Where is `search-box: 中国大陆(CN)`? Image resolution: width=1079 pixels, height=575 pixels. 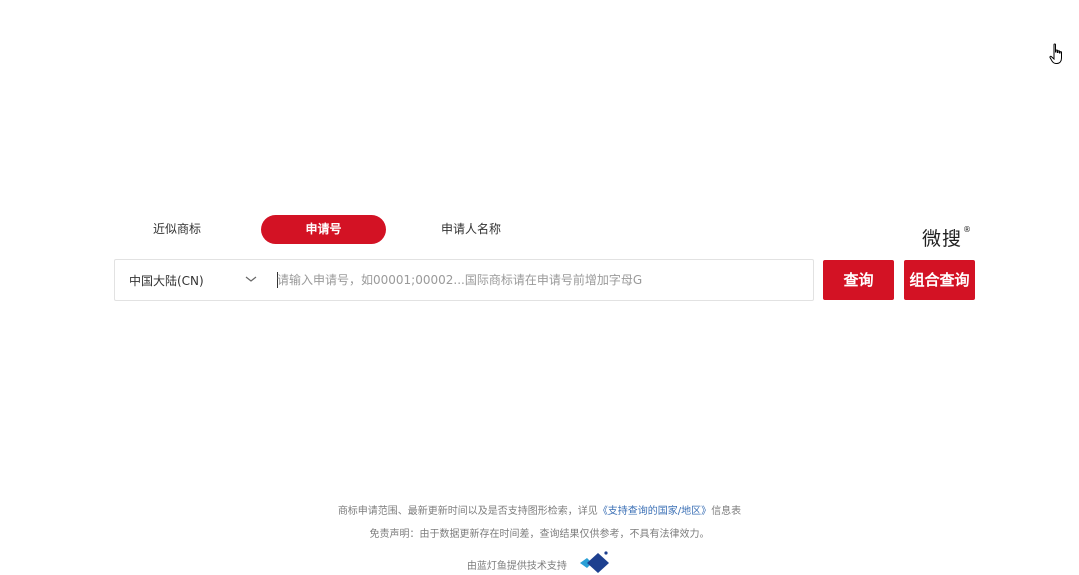
search-box: 中国大陆(CN) is located at coordinates (464, 280).